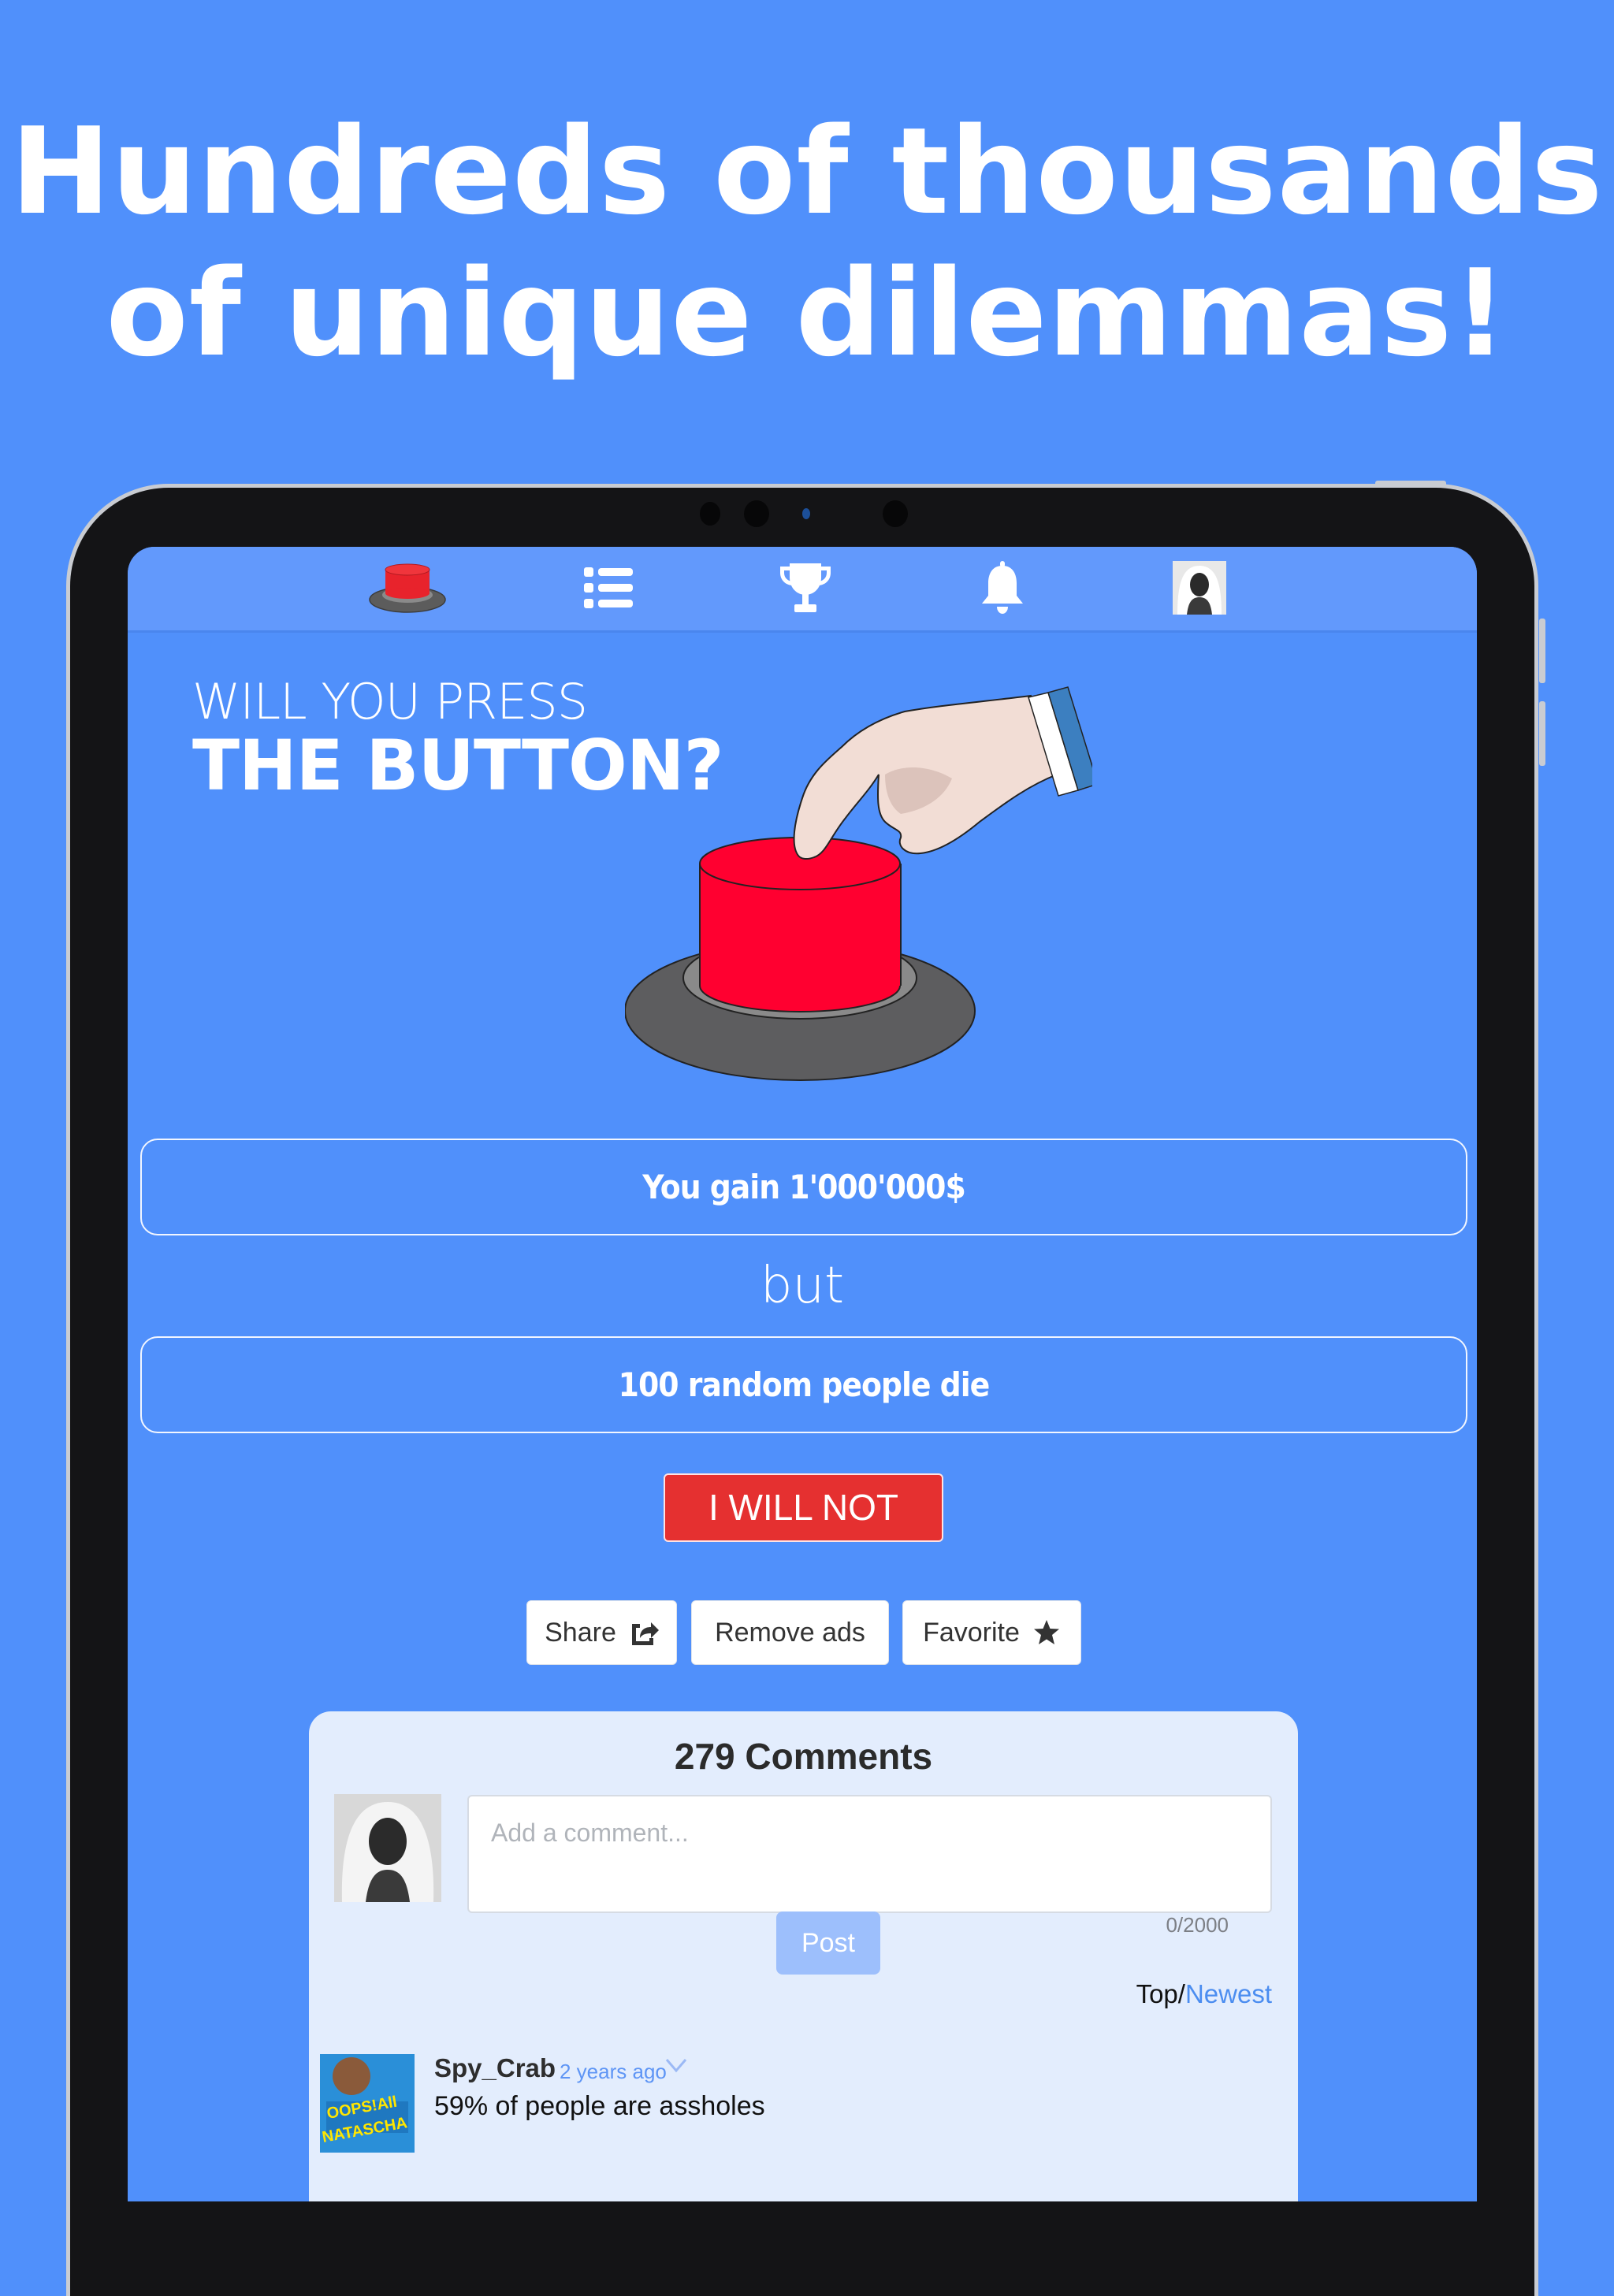 This screenshot has height=2296, width=1614. I want to click on nav-play, so click(408, 587).